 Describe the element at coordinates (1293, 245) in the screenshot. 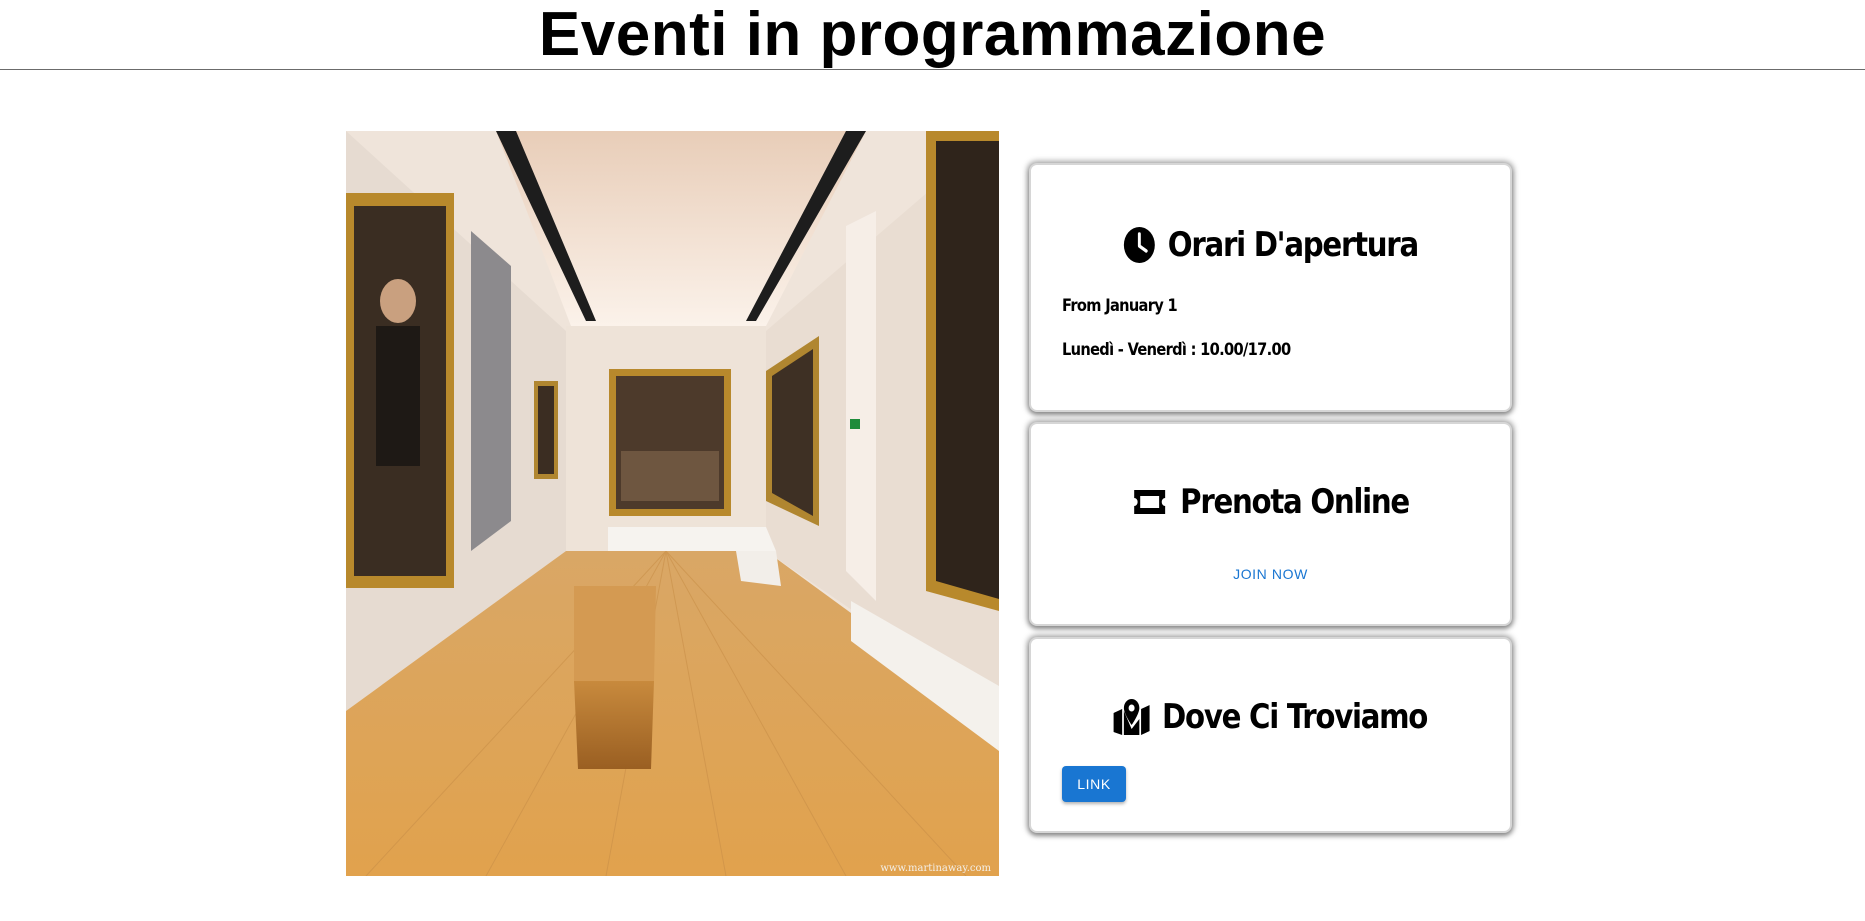

I see `opening-hours-title: Orari D'apertura` at that location.